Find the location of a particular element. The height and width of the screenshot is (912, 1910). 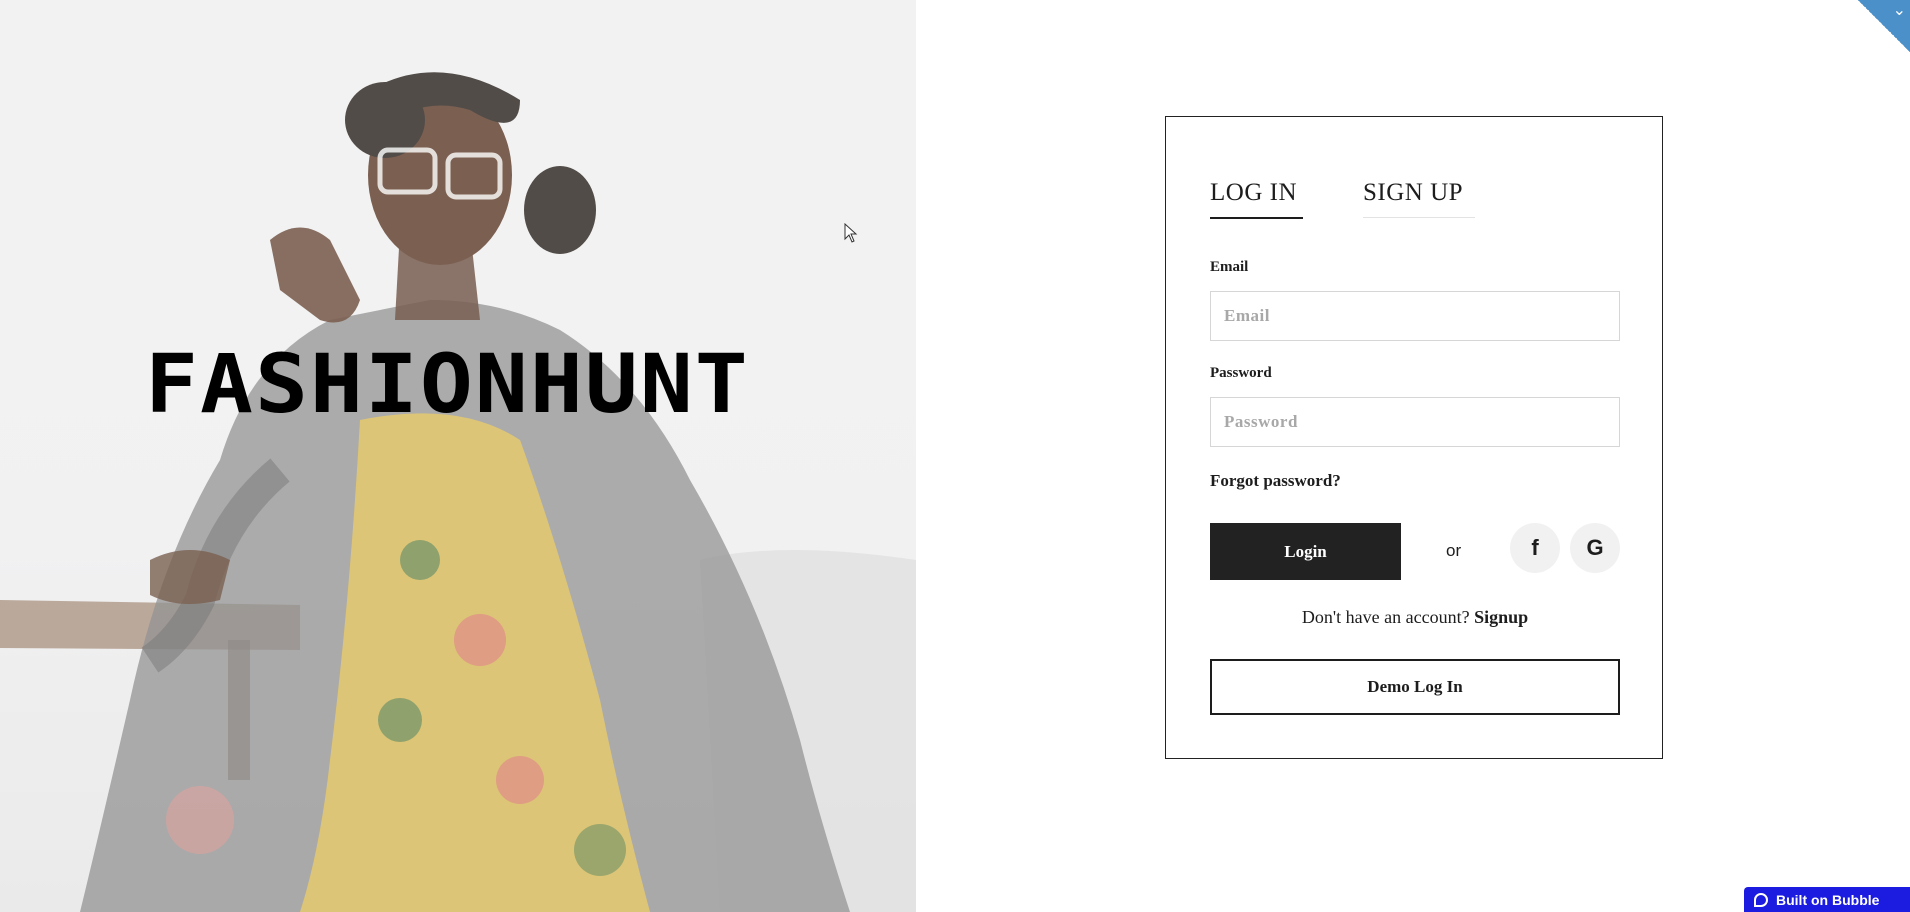

chevron-down-icon: ⌄ is located at coordinates (1899, 9).